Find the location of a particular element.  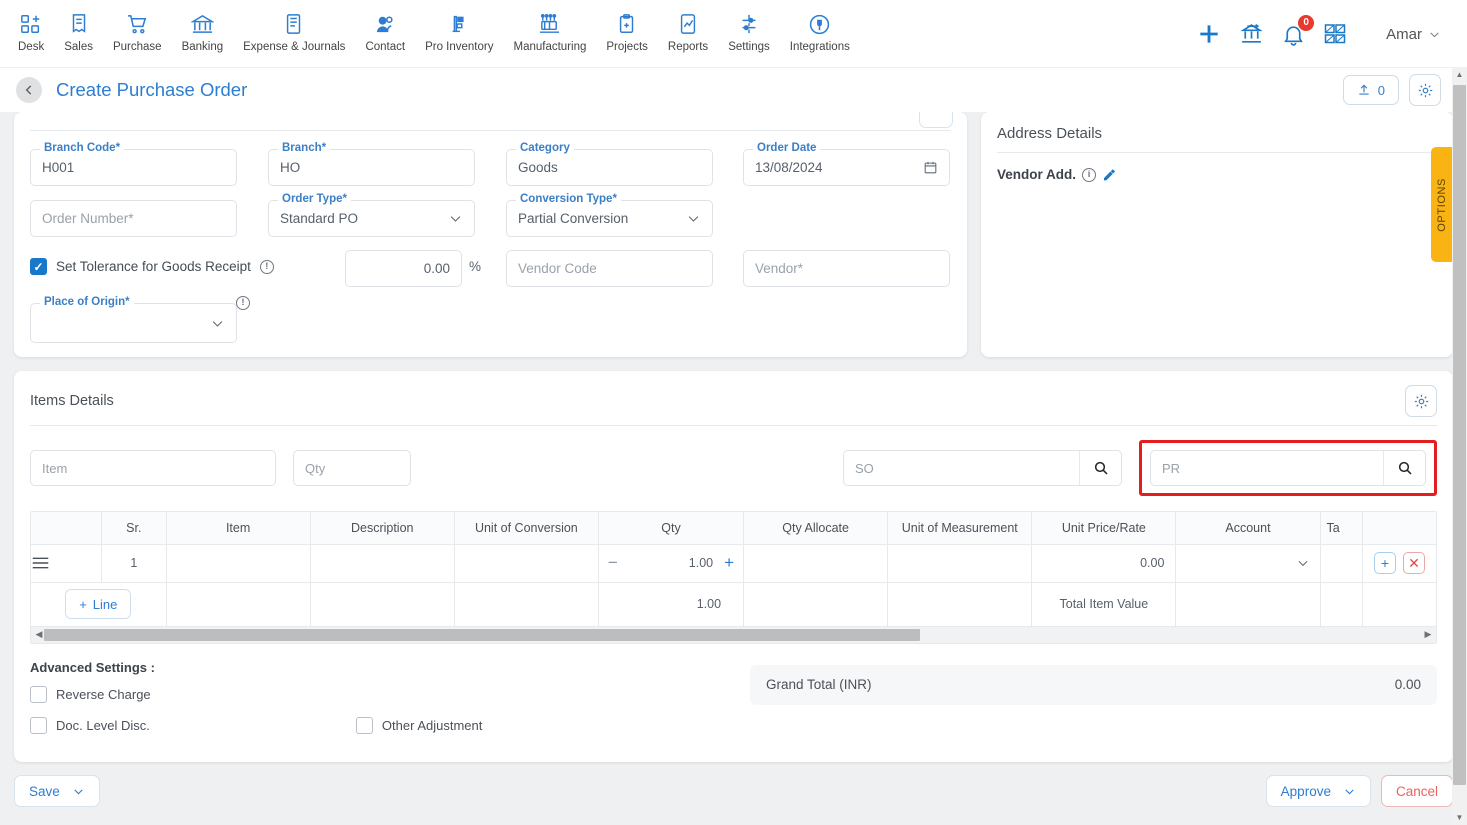

nav-item-settings: Settings is located at coordinates (749, 31).